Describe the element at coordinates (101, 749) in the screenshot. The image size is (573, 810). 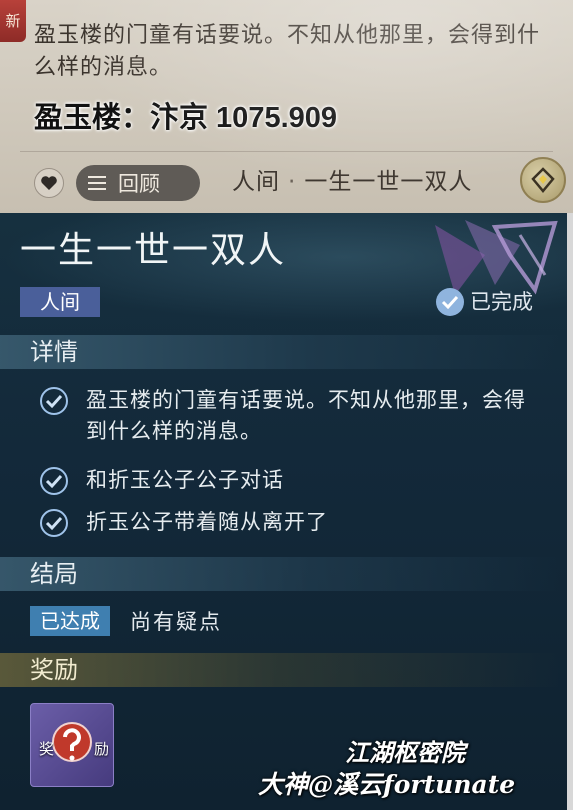
I see `reward-label-right: 励` at that location.